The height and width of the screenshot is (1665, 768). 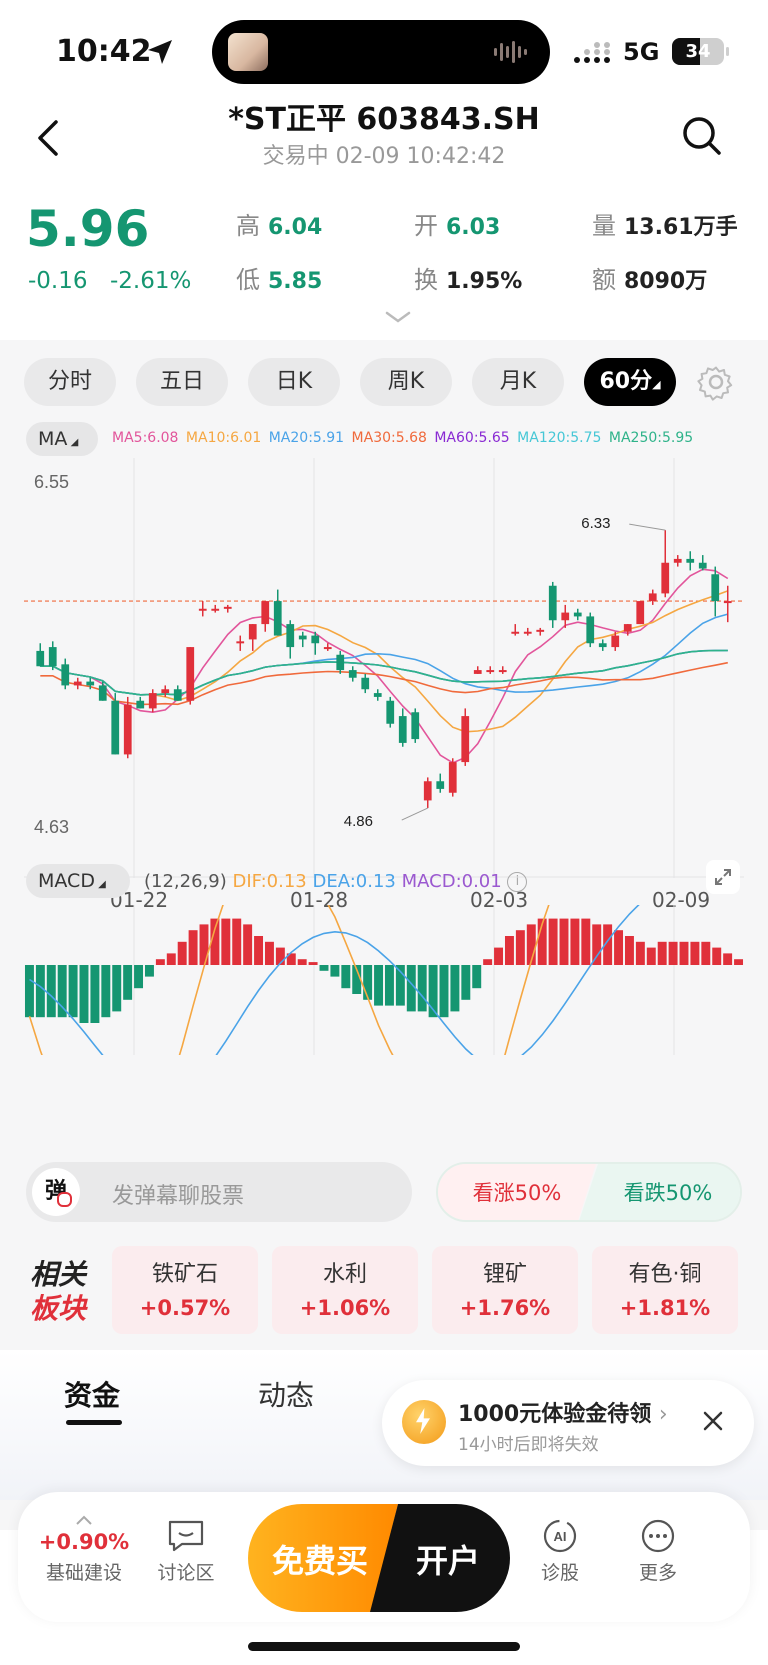 I want to click on free-buy-label: 免费买, so click(x=320, y=1561).